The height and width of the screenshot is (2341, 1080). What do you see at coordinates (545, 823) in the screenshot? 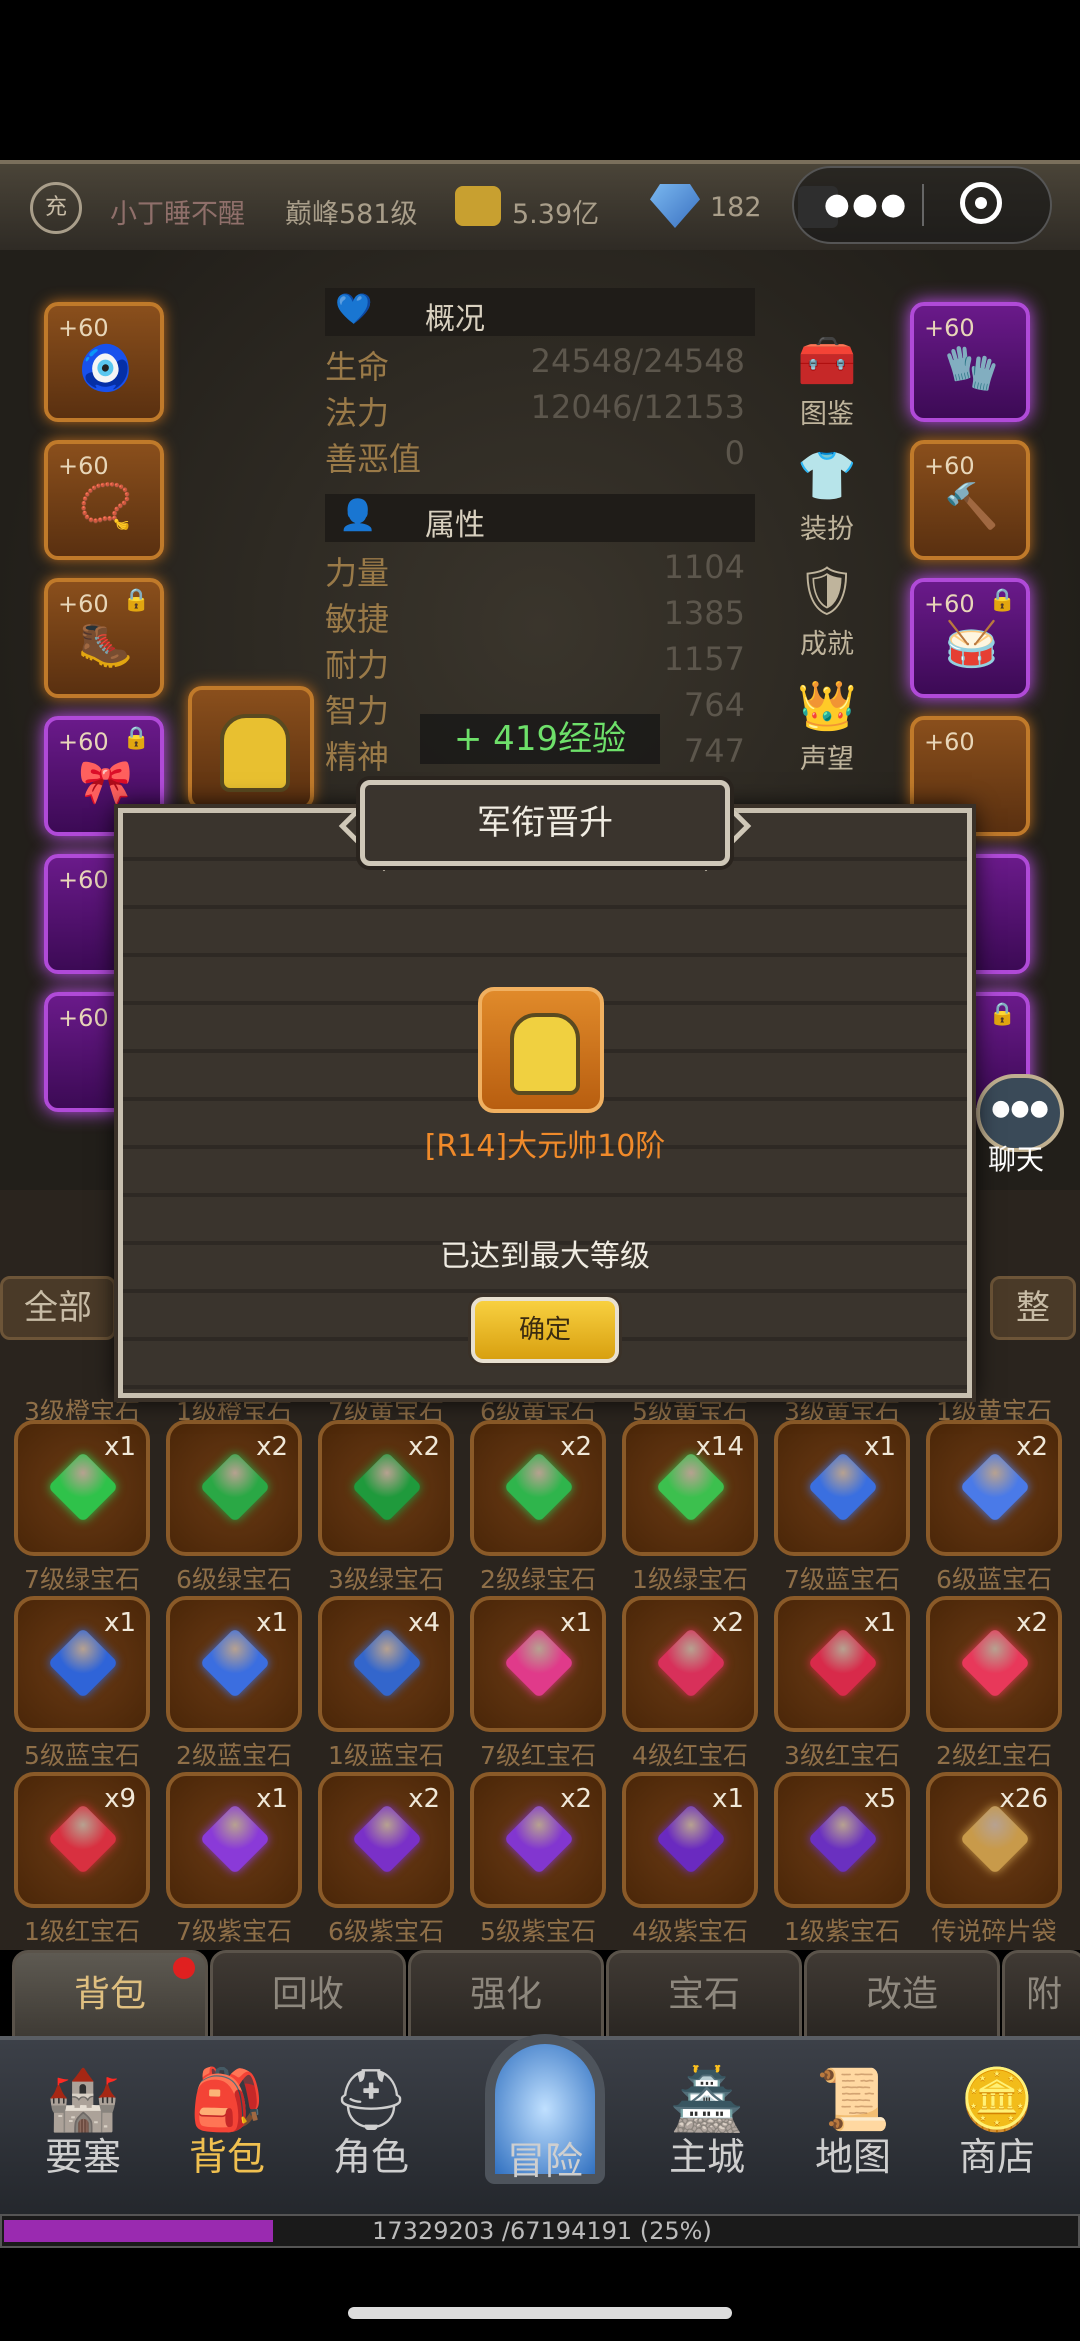
I see `dialog-title: 军衔晋升` at bounding box center [545, 823].